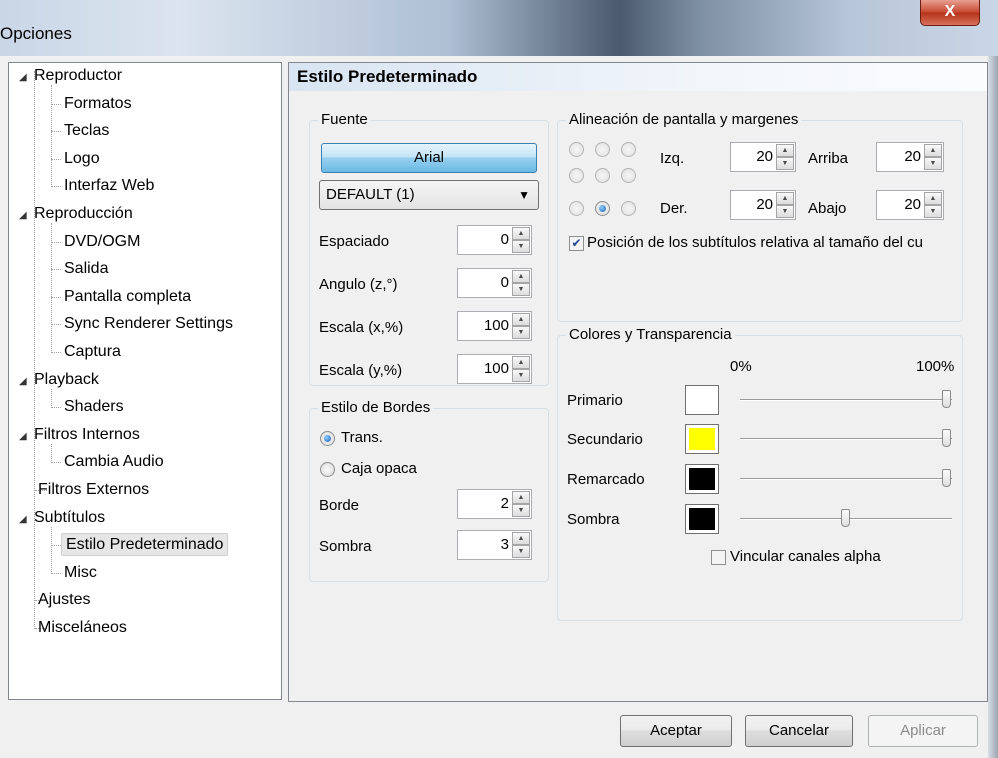 This screenshot has width=998, height=758. I want to click on tree-item-estilo-predeterminado: Estilo Predeterminado, so click(145, 545).